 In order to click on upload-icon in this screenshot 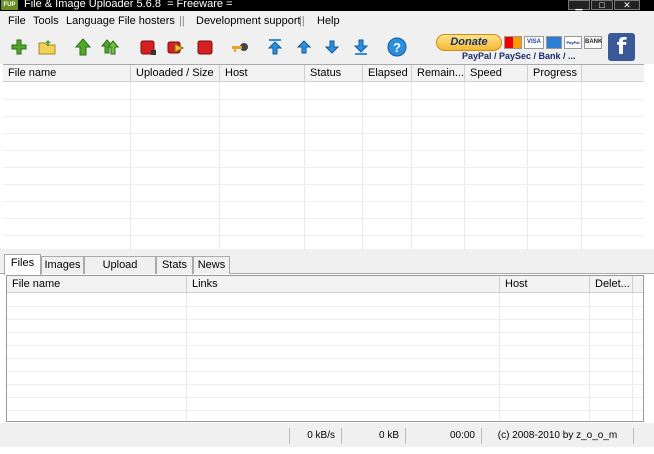, I will do `click(83, 47)`.